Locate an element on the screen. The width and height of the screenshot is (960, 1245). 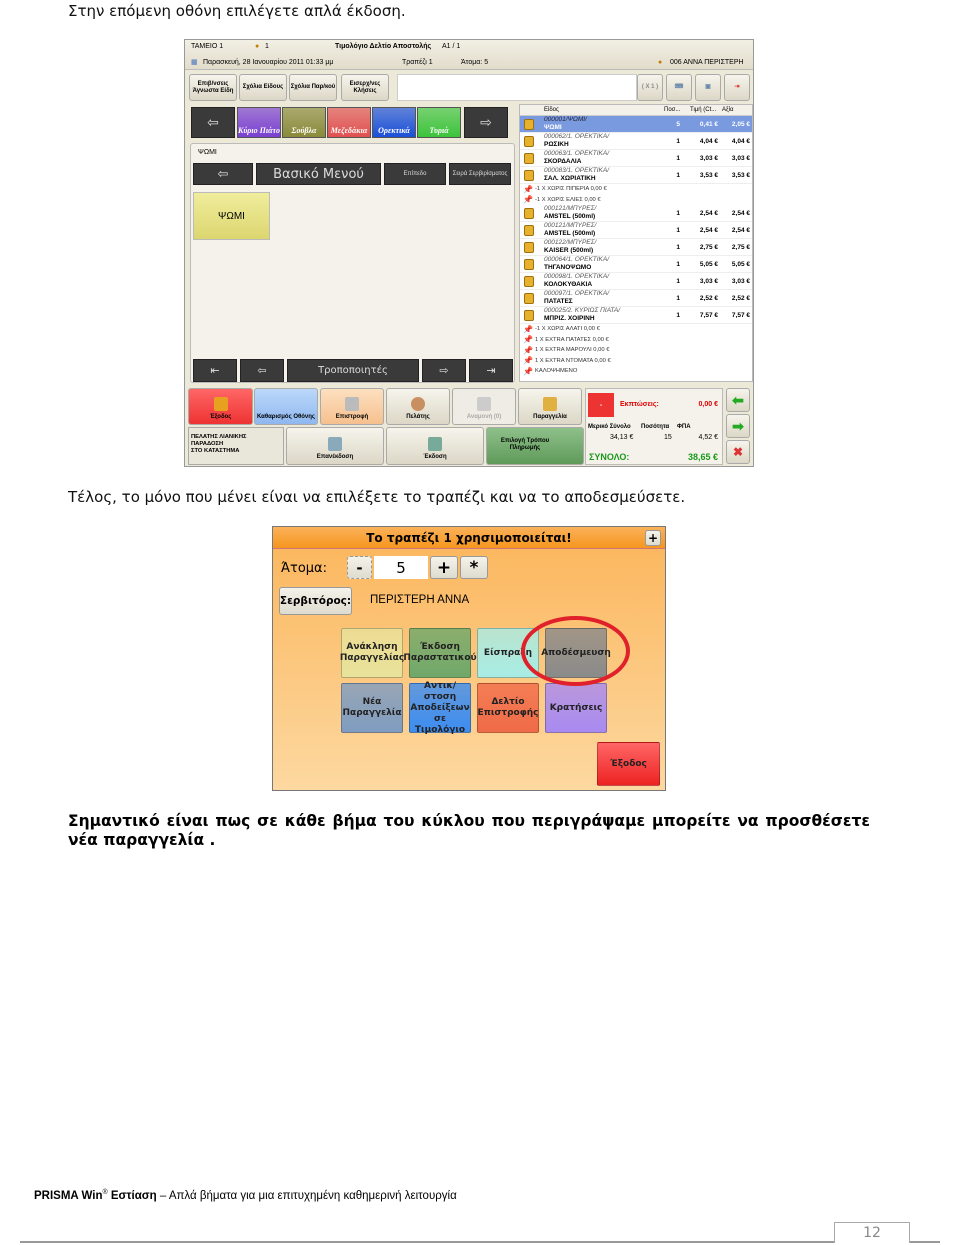
modifier-line: 📌 -1 X ΧΩΡΙΣ ΕΛΙΕΣ 0,00 € is located at coordinates (636, 199).